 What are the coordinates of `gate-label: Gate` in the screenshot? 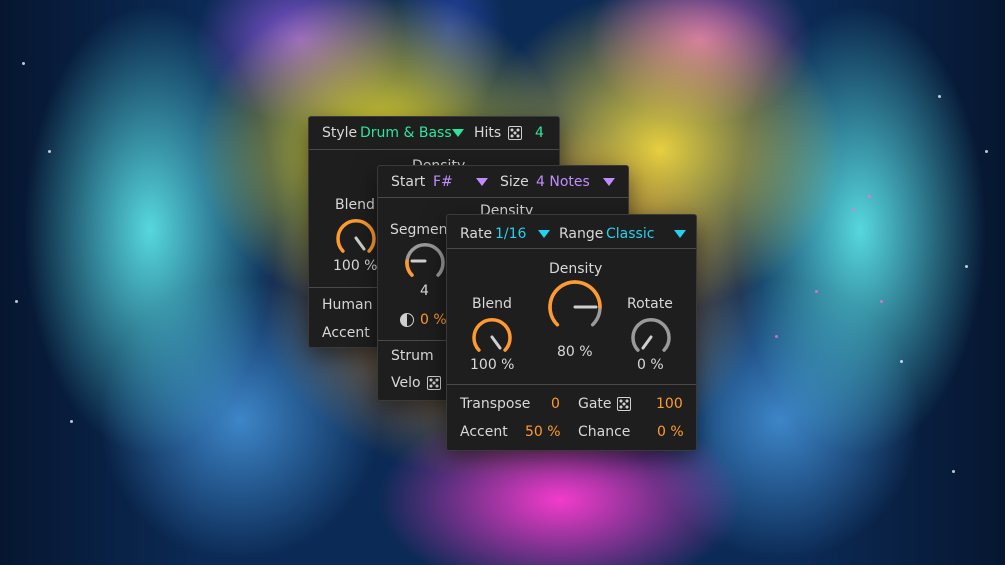 It's located at (595, 404).